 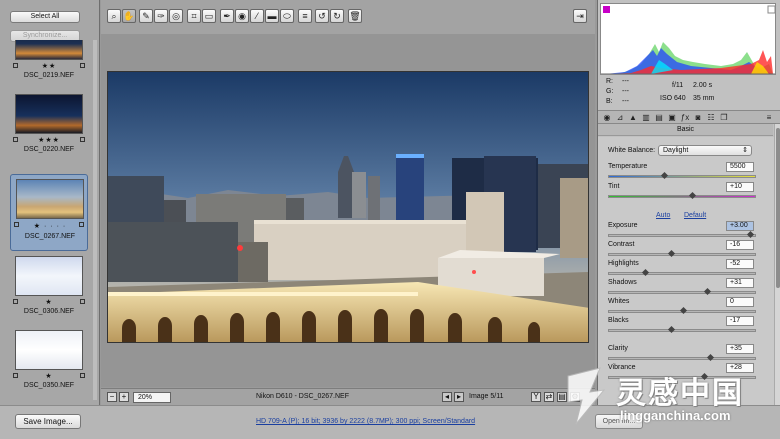 What do you see at coordinates (633, 118) in the screenshot?
I see `tab-detail-icon: ▲` at bounding box center [633, 118].